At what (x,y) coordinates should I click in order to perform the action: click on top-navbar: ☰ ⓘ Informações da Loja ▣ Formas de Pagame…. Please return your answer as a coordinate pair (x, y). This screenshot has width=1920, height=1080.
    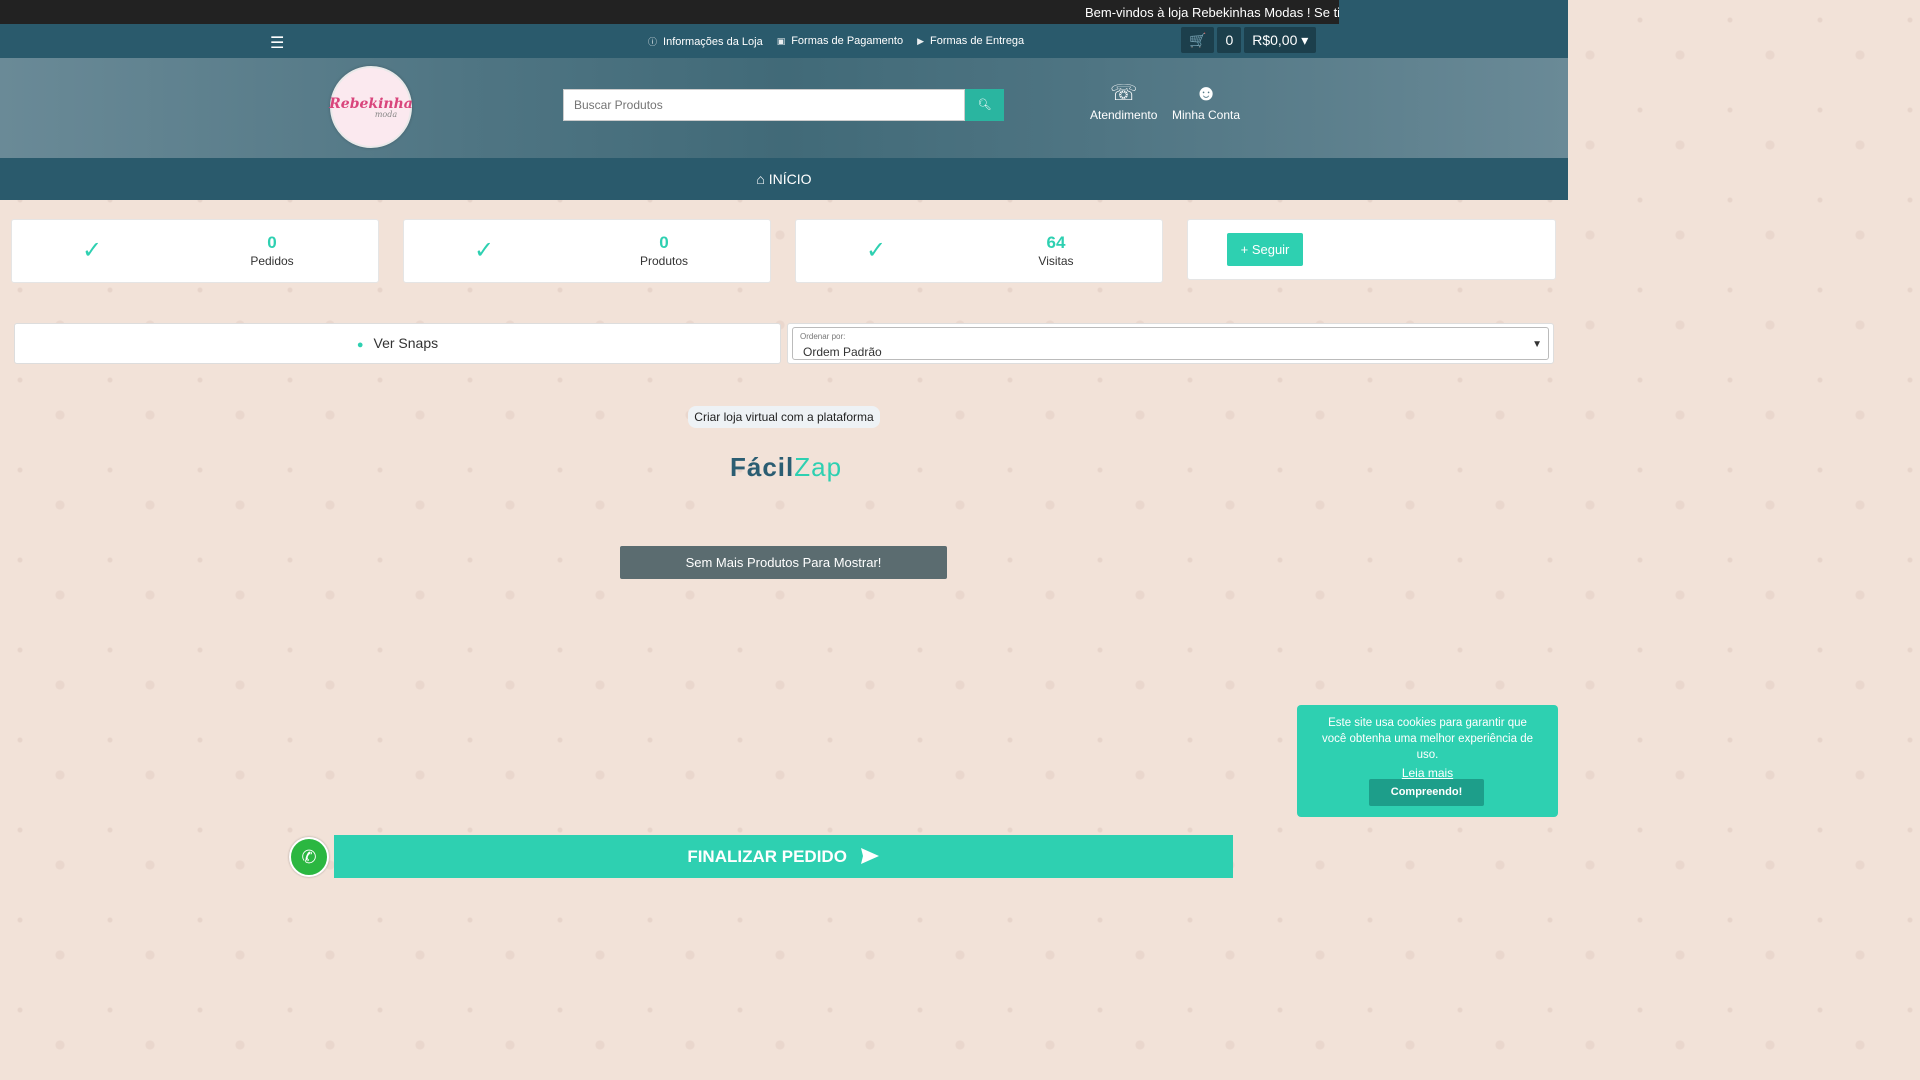
    Looking at the image, I should click on (784, 41).